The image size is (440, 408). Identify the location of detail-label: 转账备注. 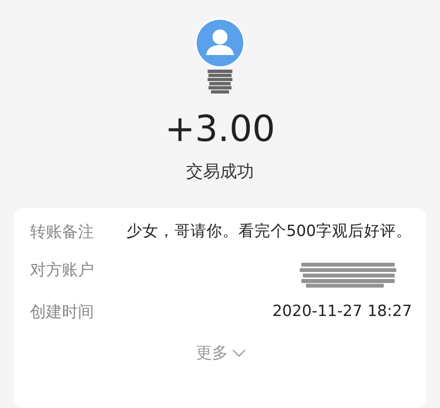
(62, 232).